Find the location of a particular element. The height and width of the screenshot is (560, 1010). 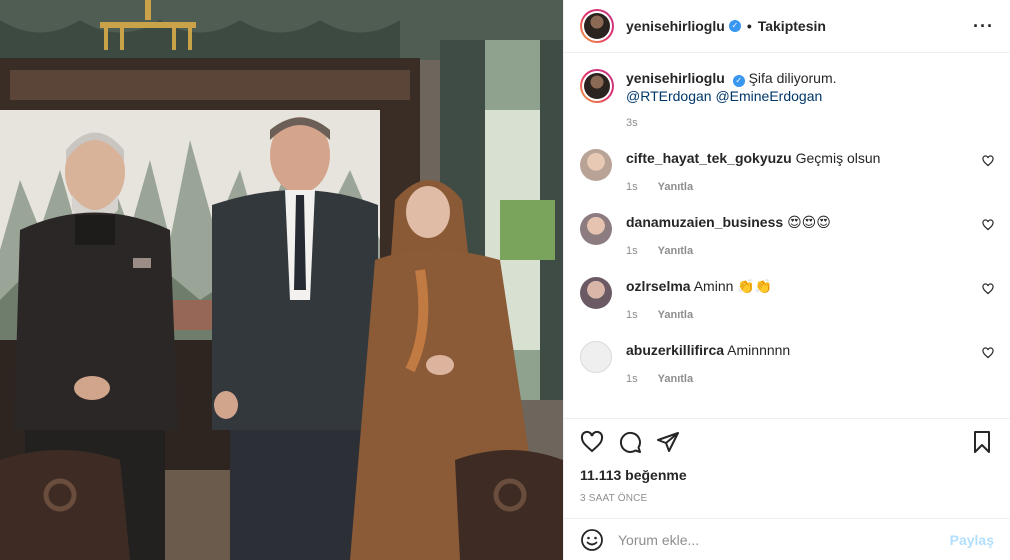

post-comment-button: Paylaş is located at coordinates (972, 540).